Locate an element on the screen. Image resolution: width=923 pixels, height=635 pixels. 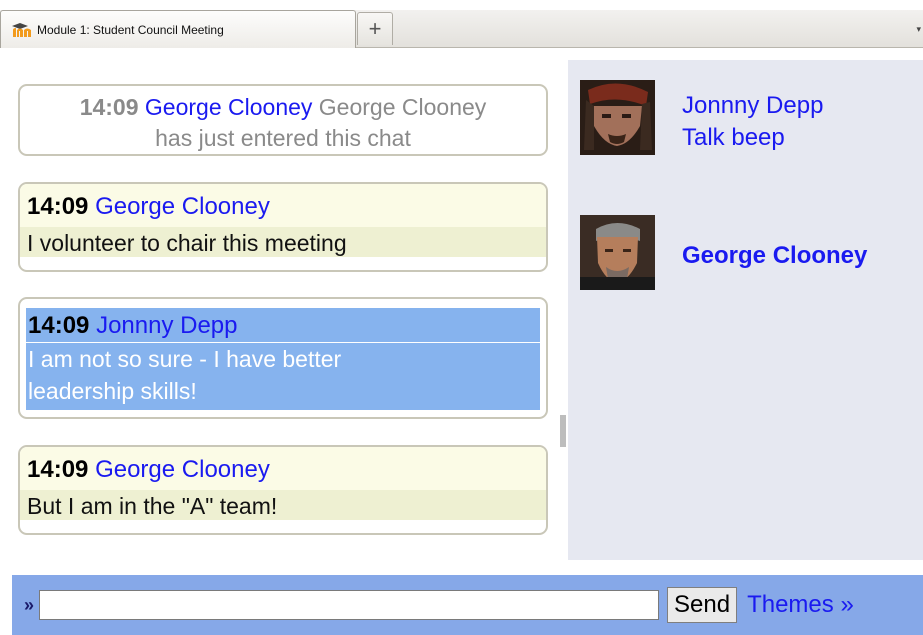
user-entry: George Clooney is located at coordinates (723, 252).